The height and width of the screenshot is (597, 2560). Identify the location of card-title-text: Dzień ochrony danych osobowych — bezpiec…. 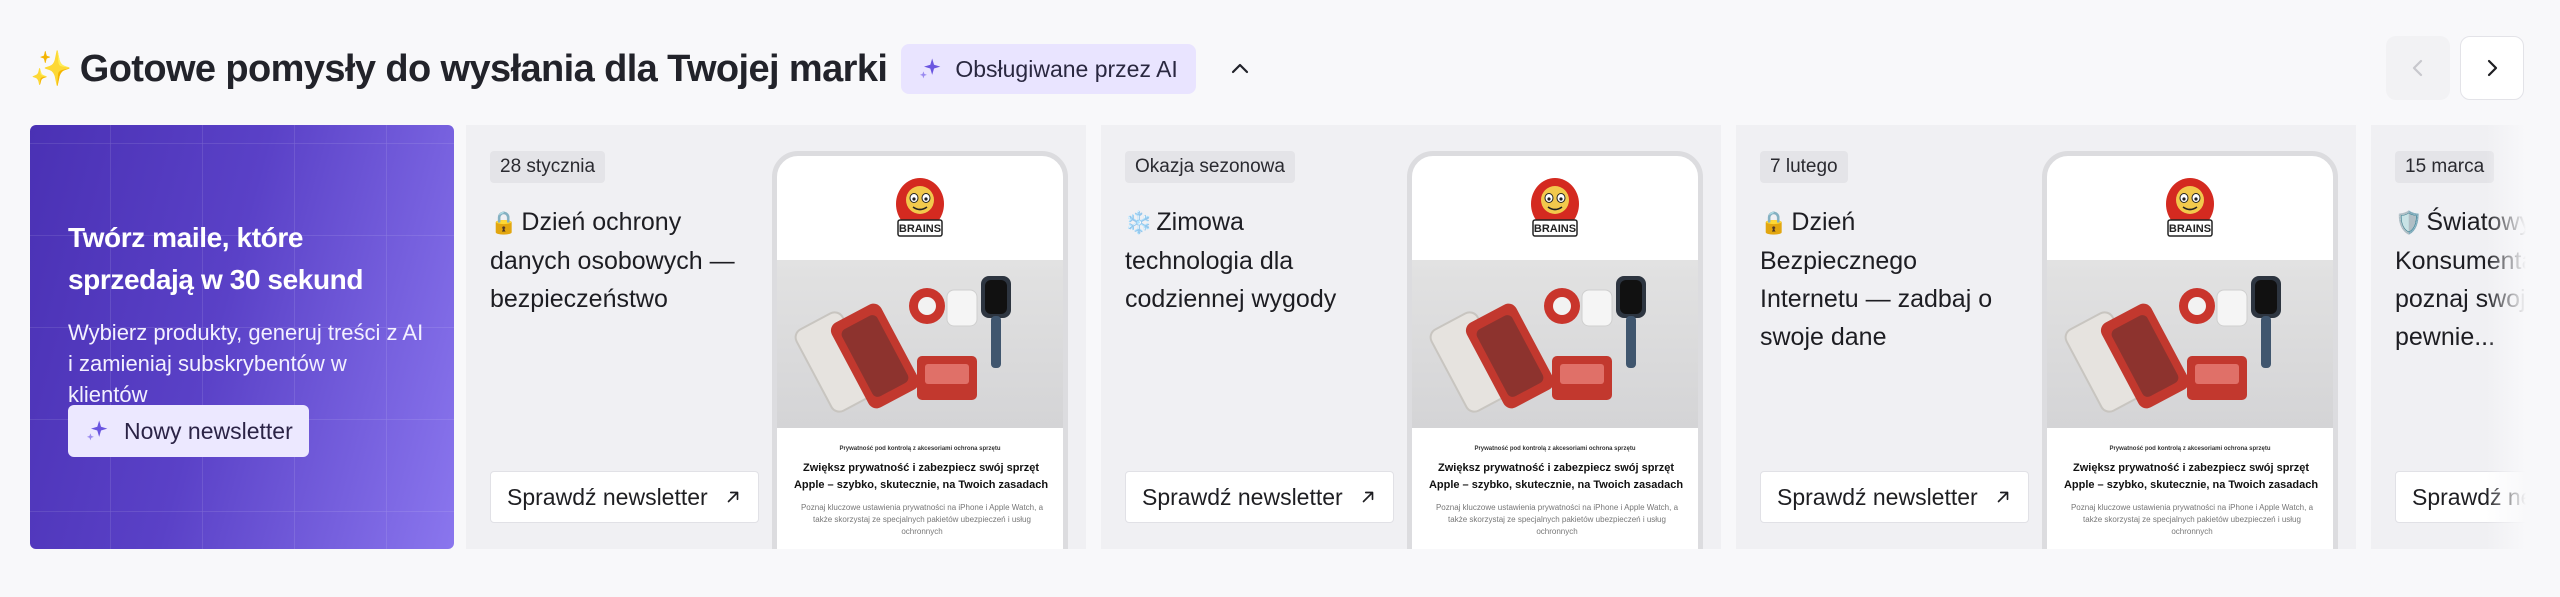
(612, 260).